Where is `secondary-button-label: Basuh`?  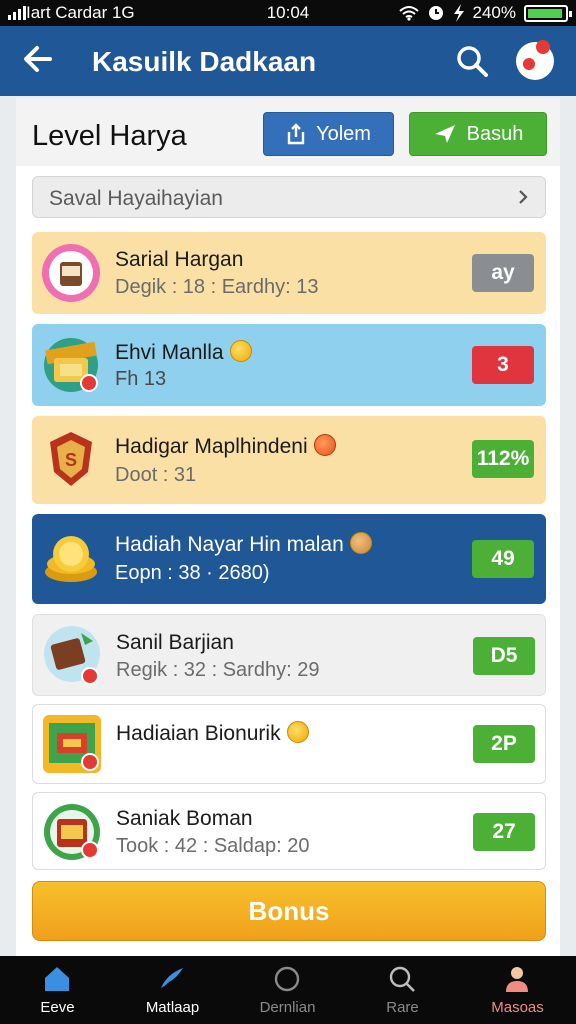 secondary-button-label: Basuh is located at coordinates (495, 133).